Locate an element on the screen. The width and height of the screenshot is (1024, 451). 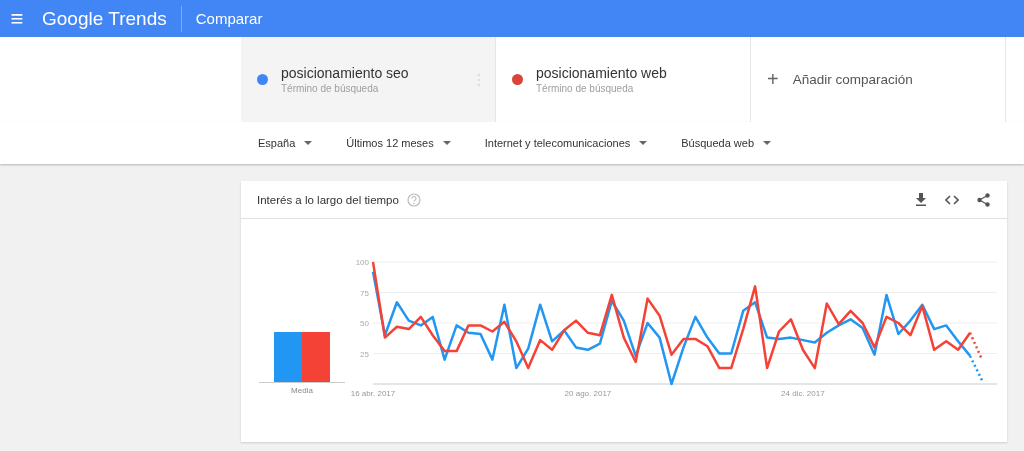
y-tick-label: 25 is located at coordinates (364, 354).